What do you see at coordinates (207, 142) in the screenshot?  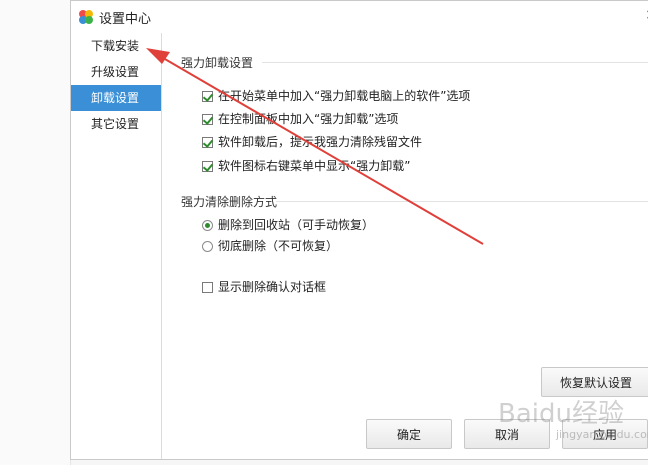 I see `checkbox-prompt-cleanup` at bounding box center [207, 142].